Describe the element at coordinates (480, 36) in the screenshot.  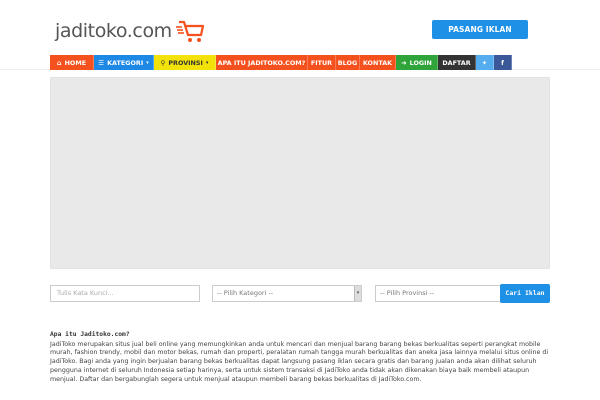
I see `post-ad-button: PASANG IKLAN GRATIS` at that location.